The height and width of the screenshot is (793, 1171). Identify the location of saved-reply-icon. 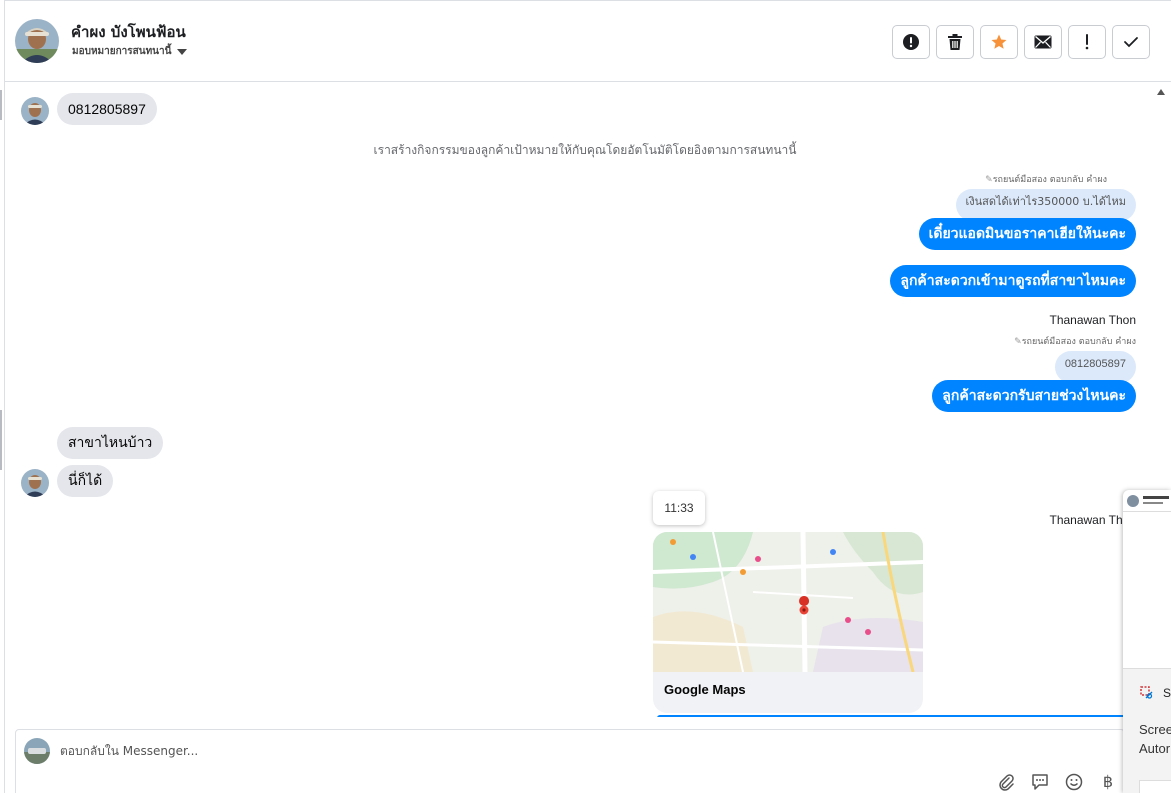
(1040, 782).